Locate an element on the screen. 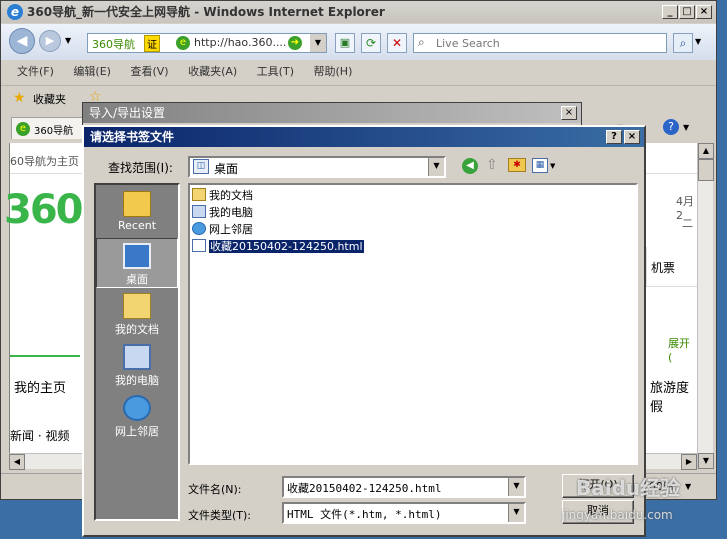  html-file-icon is located at coordinates (199, 245).